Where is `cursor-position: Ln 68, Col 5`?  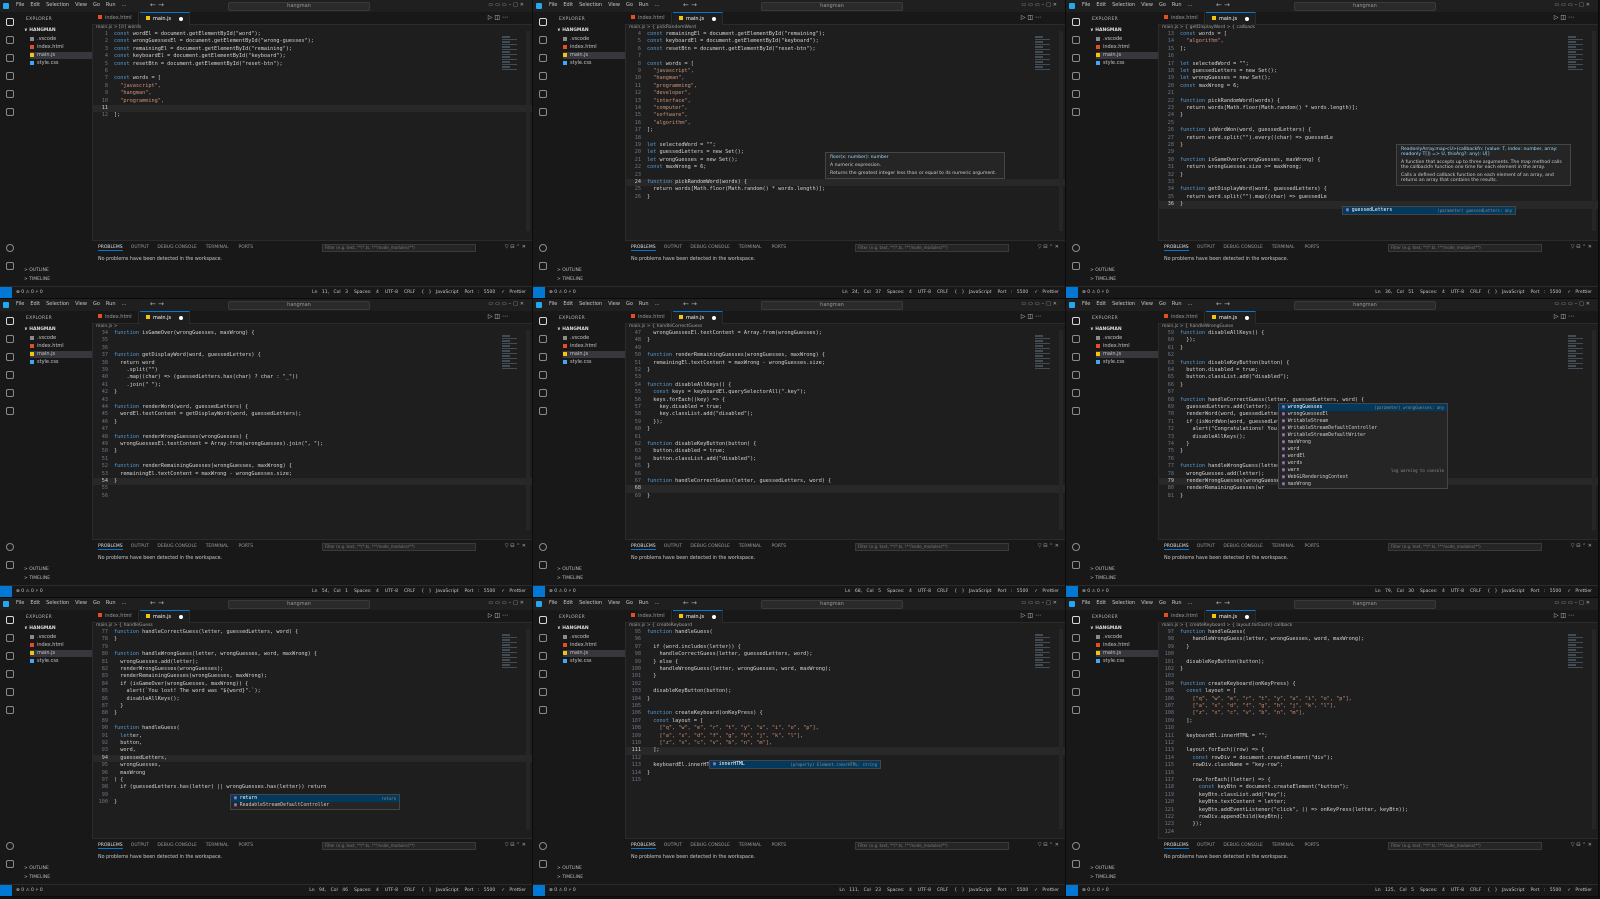
cursor-position: Ln 68, Col 5 is located at coordinates (863, 591).